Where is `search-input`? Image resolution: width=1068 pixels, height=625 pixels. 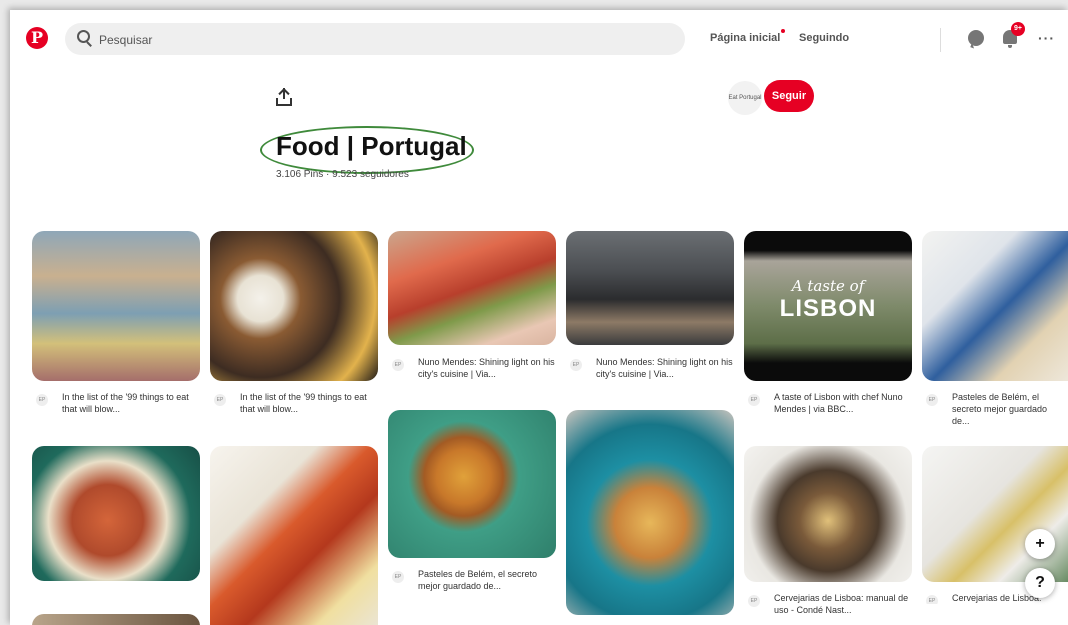 search-input is located at coordinates (379, 40).